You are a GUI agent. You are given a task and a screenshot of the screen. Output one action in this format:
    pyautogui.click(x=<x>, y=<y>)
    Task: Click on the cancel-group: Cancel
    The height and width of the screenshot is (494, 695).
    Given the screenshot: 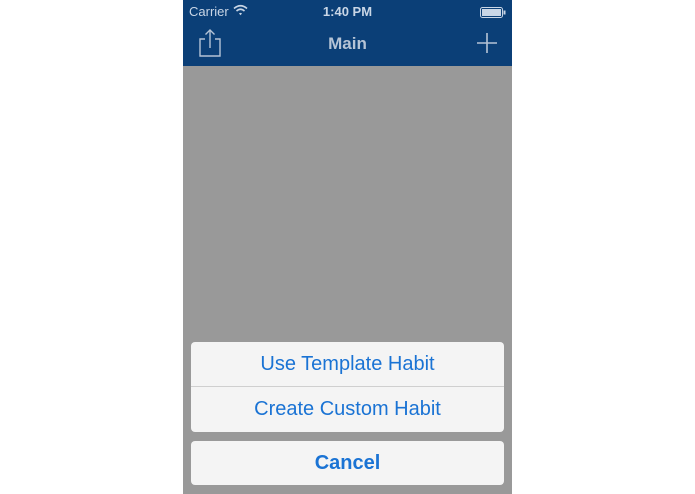 What is the action you would take?
    pyautogui.click(x=347, y=463)
    